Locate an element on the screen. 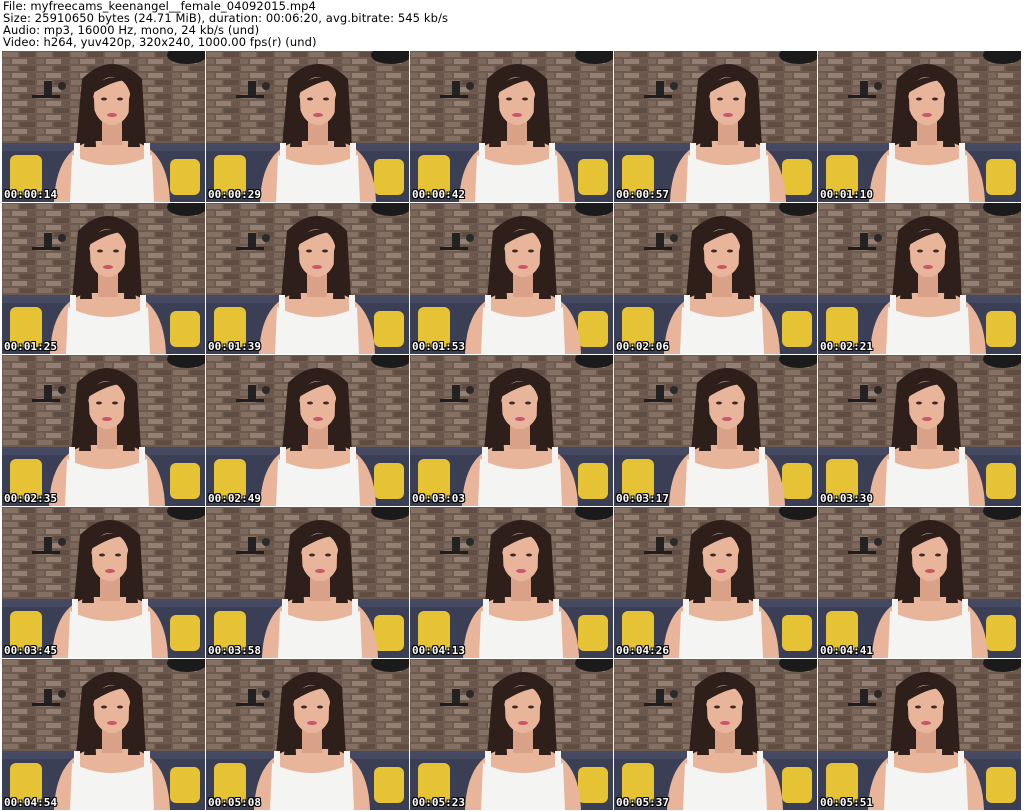 This screenshot has height=811, width=1024. video-thumbnail: 00:00:57 is located at coordinates (715, 126).